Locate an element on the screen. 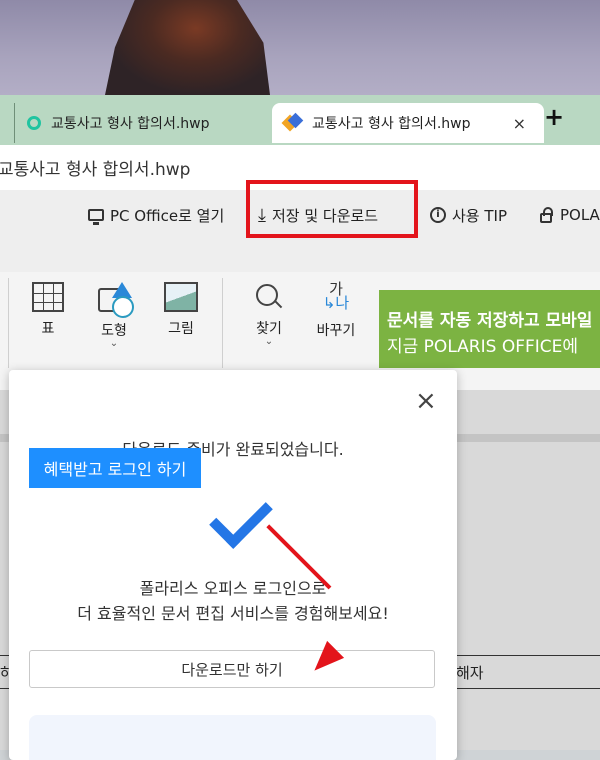 The image size is (600, 760). wallpaper-rock is located at coordinates (187, 47).